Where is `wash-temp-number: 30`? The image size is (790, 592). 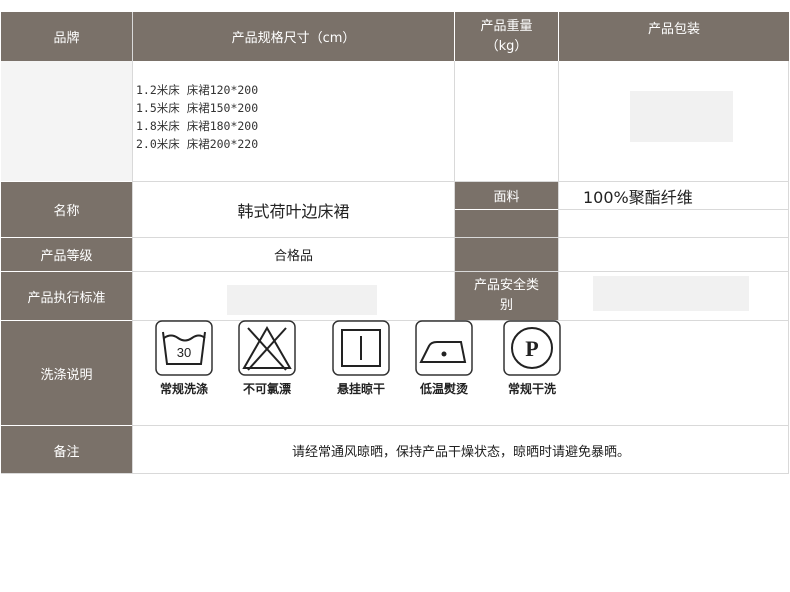
wash-temp-number: 30 is located at coordinates (184, 352).